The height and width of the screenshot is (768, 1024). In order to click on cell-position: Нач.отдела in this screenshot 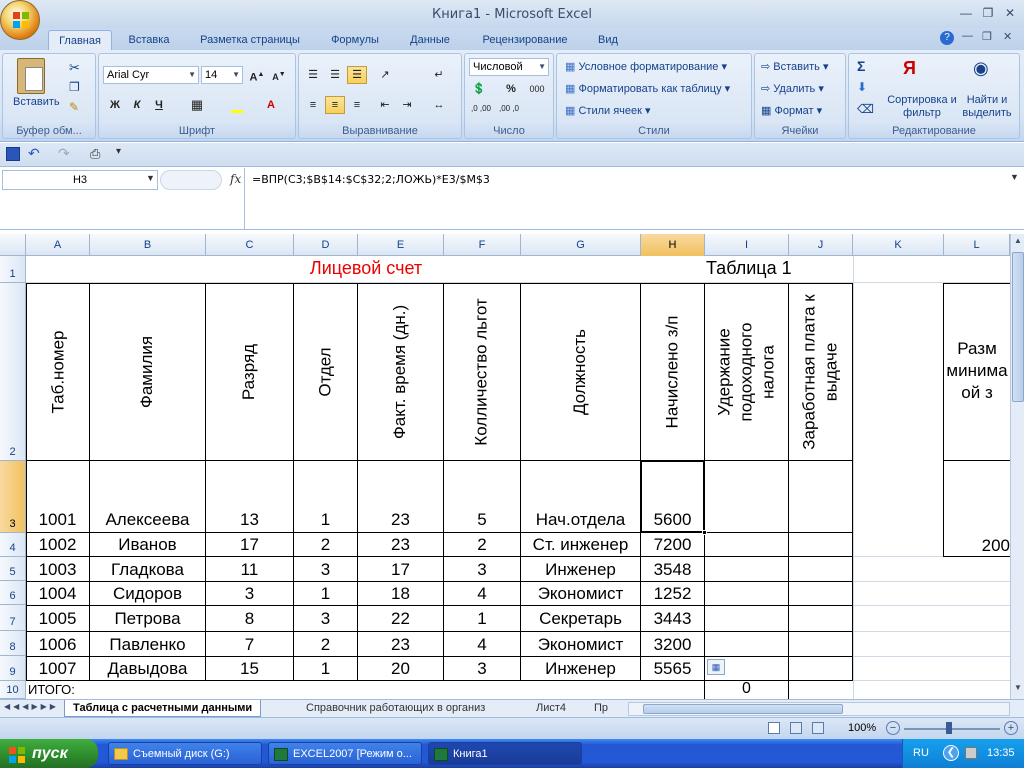, I will do `click(580, 520)`.